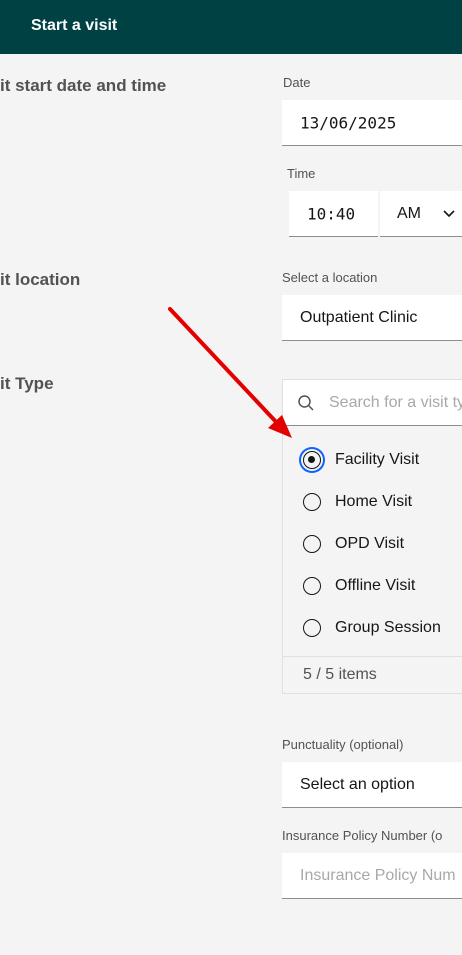  I want to click on punctuality-label: Punctuality (optional), so click(343, 744).